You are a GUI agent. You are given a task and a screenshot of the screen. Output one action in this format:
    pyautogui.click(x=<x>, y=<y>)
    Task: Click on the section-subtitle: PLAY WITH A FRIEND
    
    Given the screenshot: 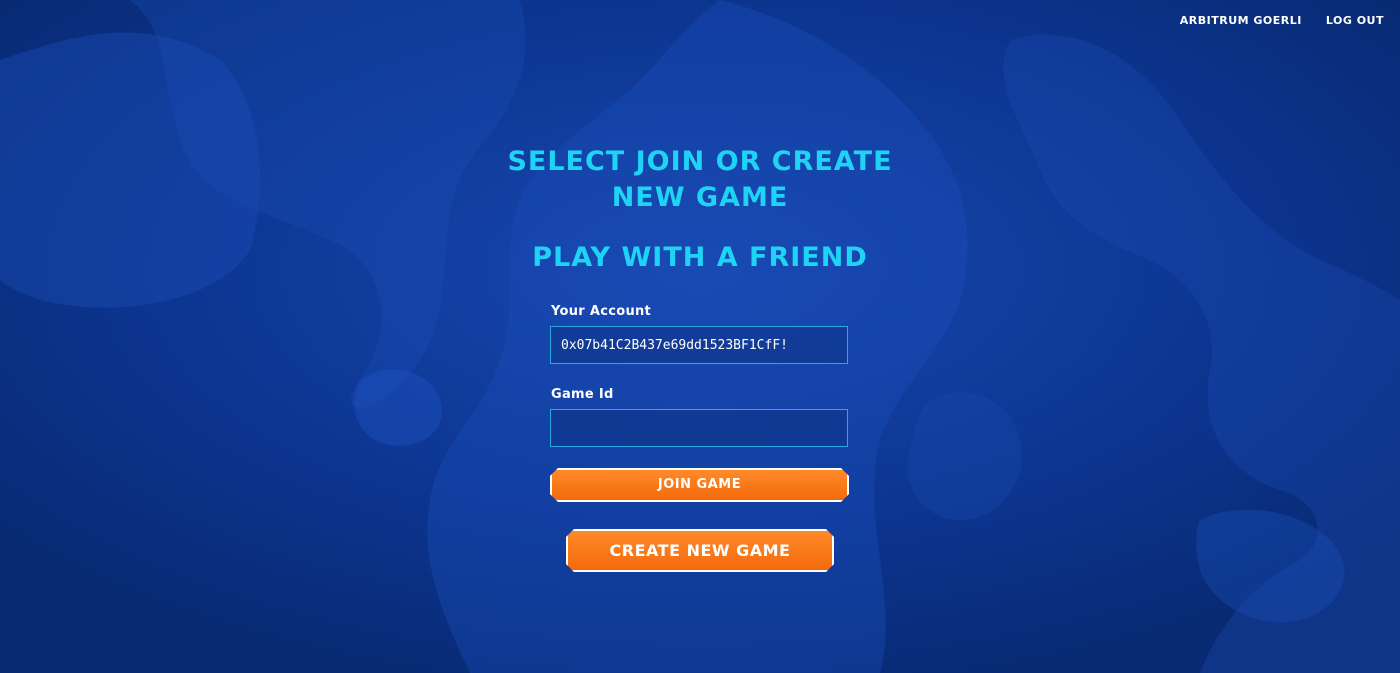 What is the action you would take?
    pyautogui.click(x=700, y=257)
    